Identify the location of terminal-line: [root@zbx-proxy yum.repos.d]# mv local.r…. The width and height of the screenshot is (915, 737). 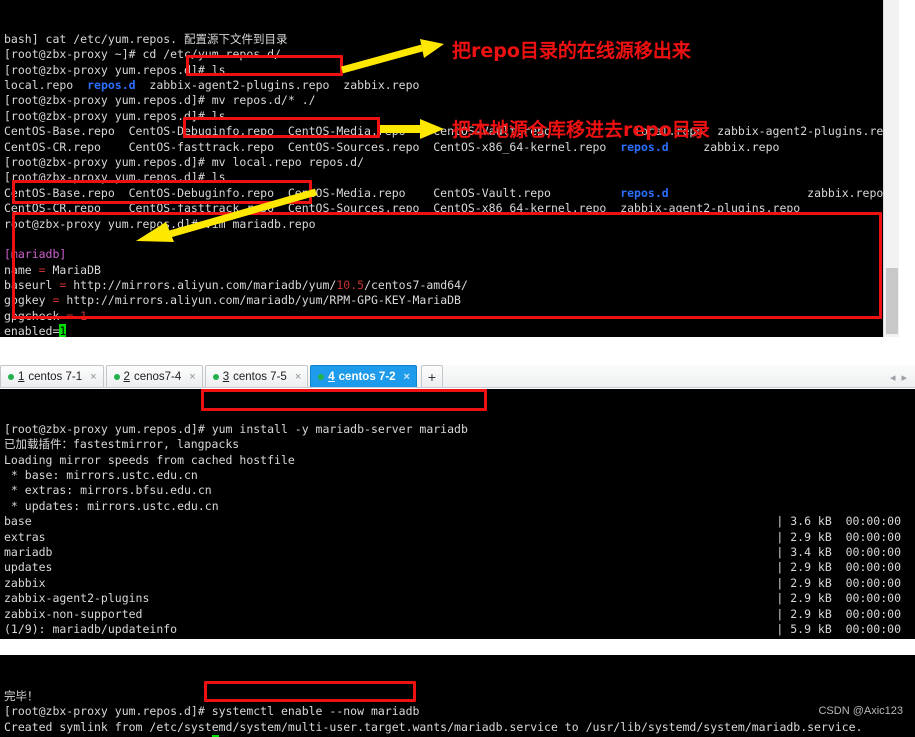
(449, 162).